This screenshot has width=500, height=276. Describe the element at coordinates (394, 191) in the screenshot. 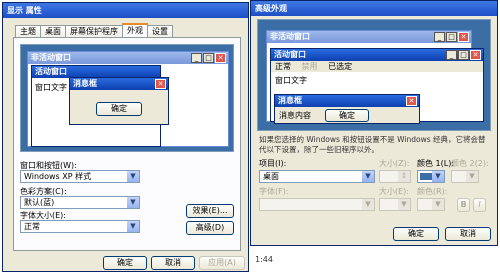

I see `font-size-label: 大小(E):` at that location.